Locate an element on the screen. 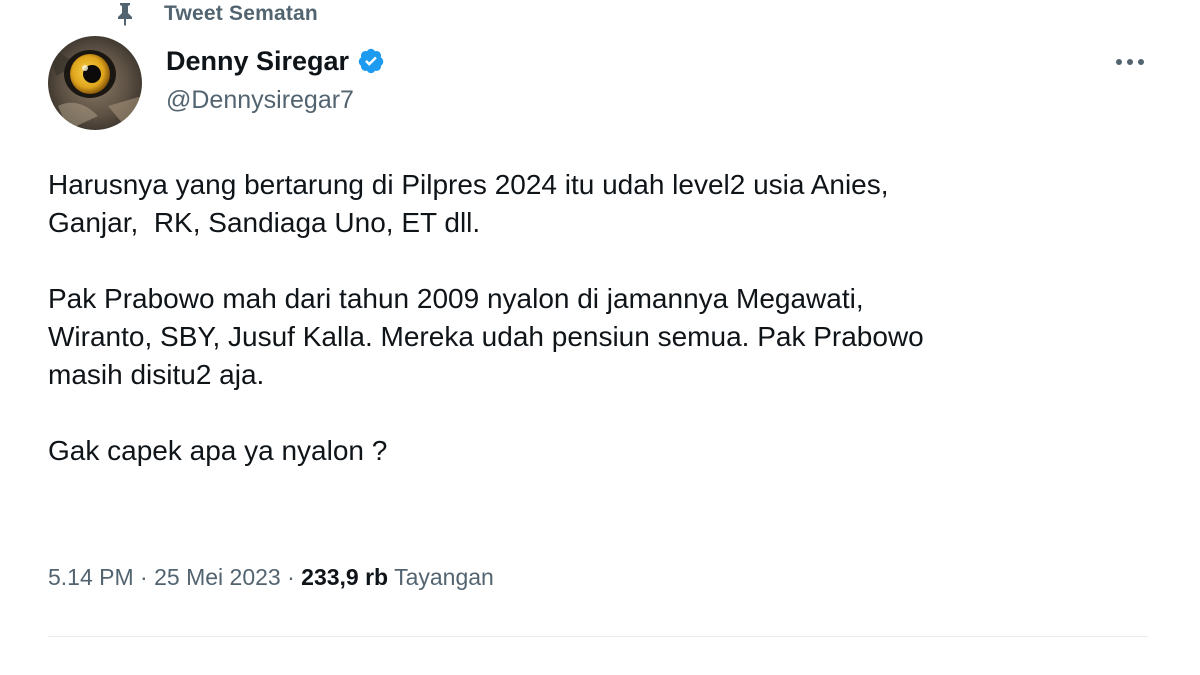  tweet-paragraph: Gak capek apa ya nyalon ? is located at coordinates (218, 450).